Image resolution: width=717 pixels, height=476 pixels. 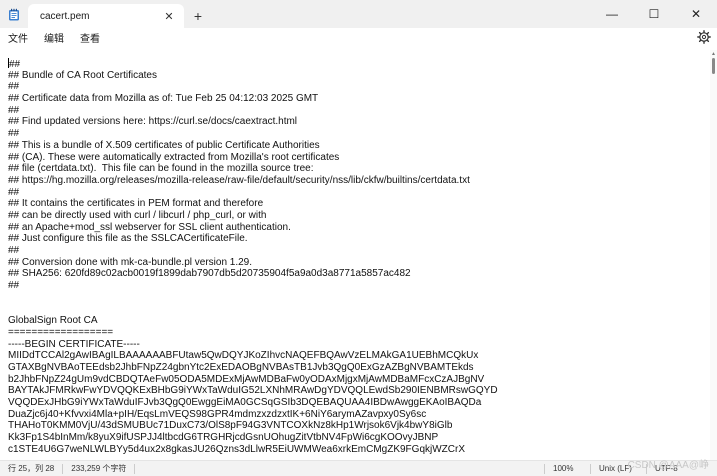 I want to click on cursor-position: 行 25，列 28, so click(x=31, y=468).